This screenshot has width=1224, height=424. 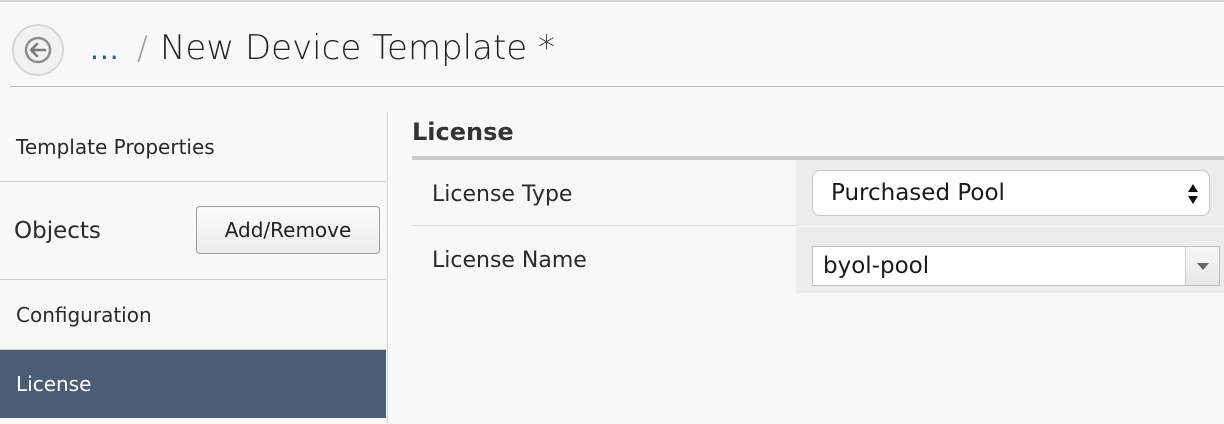 I want to click on license-type-label: License Type, so click(x=502, y=194).